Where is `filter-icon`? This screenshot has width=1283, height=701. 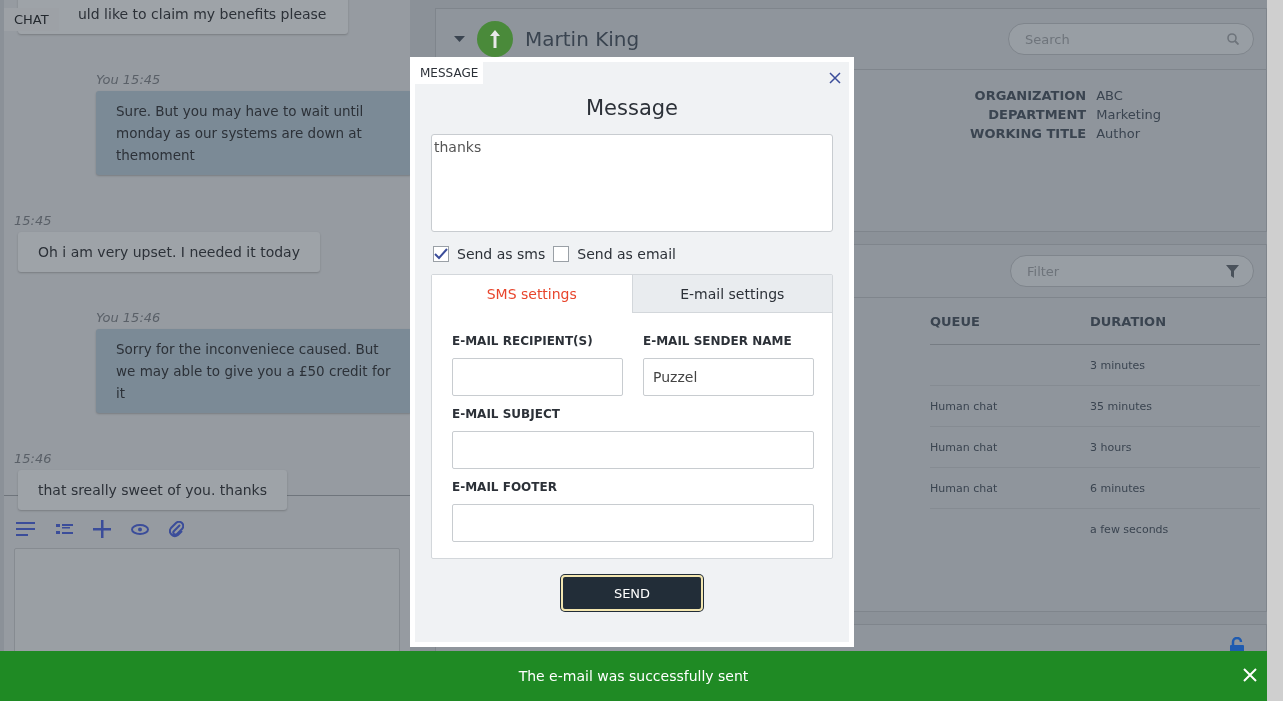 filter-icon is located at coordinates (1232, 271).